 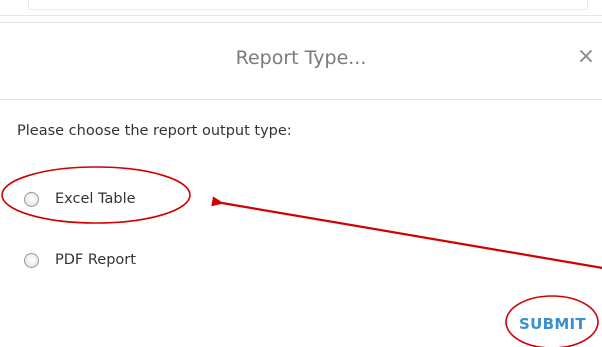 What do you see at coordinates (31, 199) in the screenshot?
I see `radio-button-excel` at bounding box center [31, 199].